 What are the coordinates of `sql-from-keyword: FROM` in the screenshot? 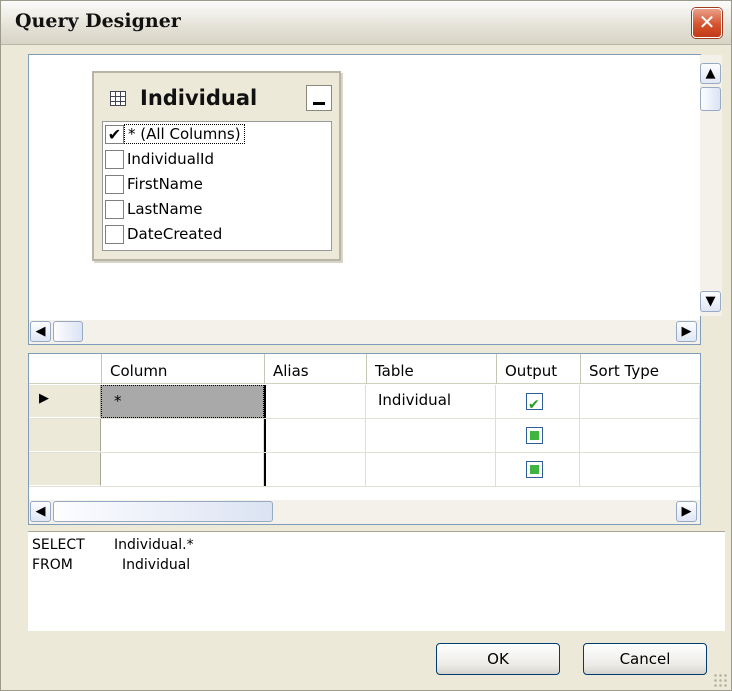 It's located at (52, 565).